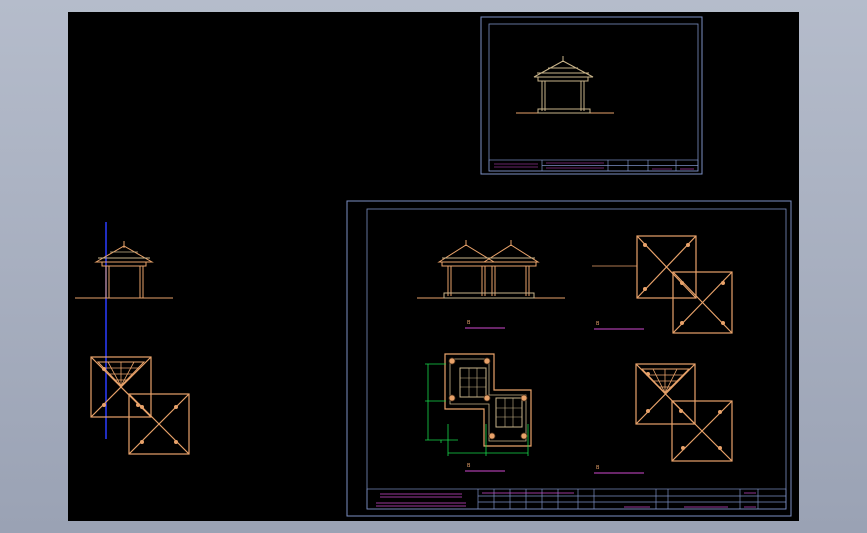 This screenshot has height=533, width=867. Describe the element at coordinates (619, 325) in the screenshot. I see `label-roof-plan-upper: B` at that location.